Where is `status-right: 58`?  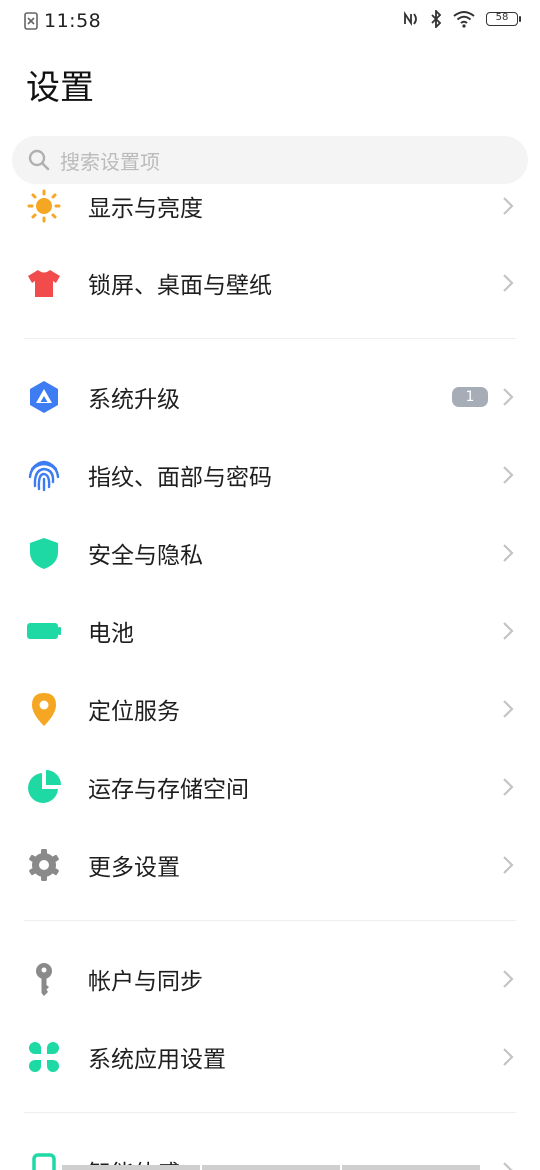 status-right: 58 is located at coordinates (461, 19).